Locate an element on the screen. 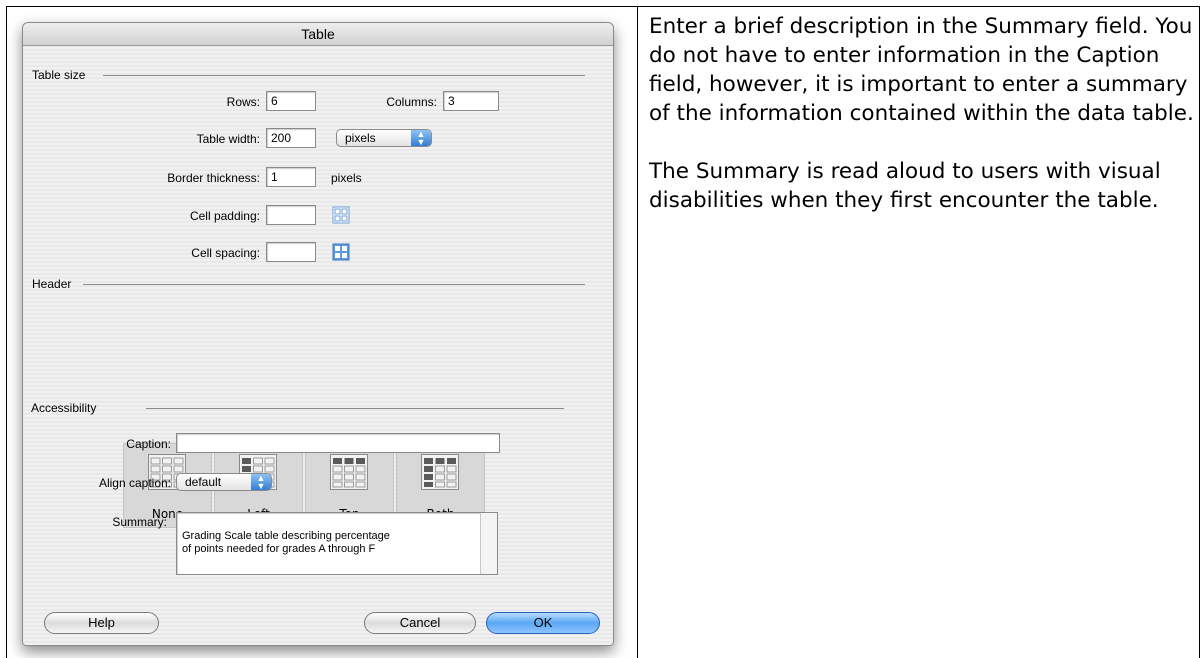  caption-label: Caption: is located at coordinates (148, 444).